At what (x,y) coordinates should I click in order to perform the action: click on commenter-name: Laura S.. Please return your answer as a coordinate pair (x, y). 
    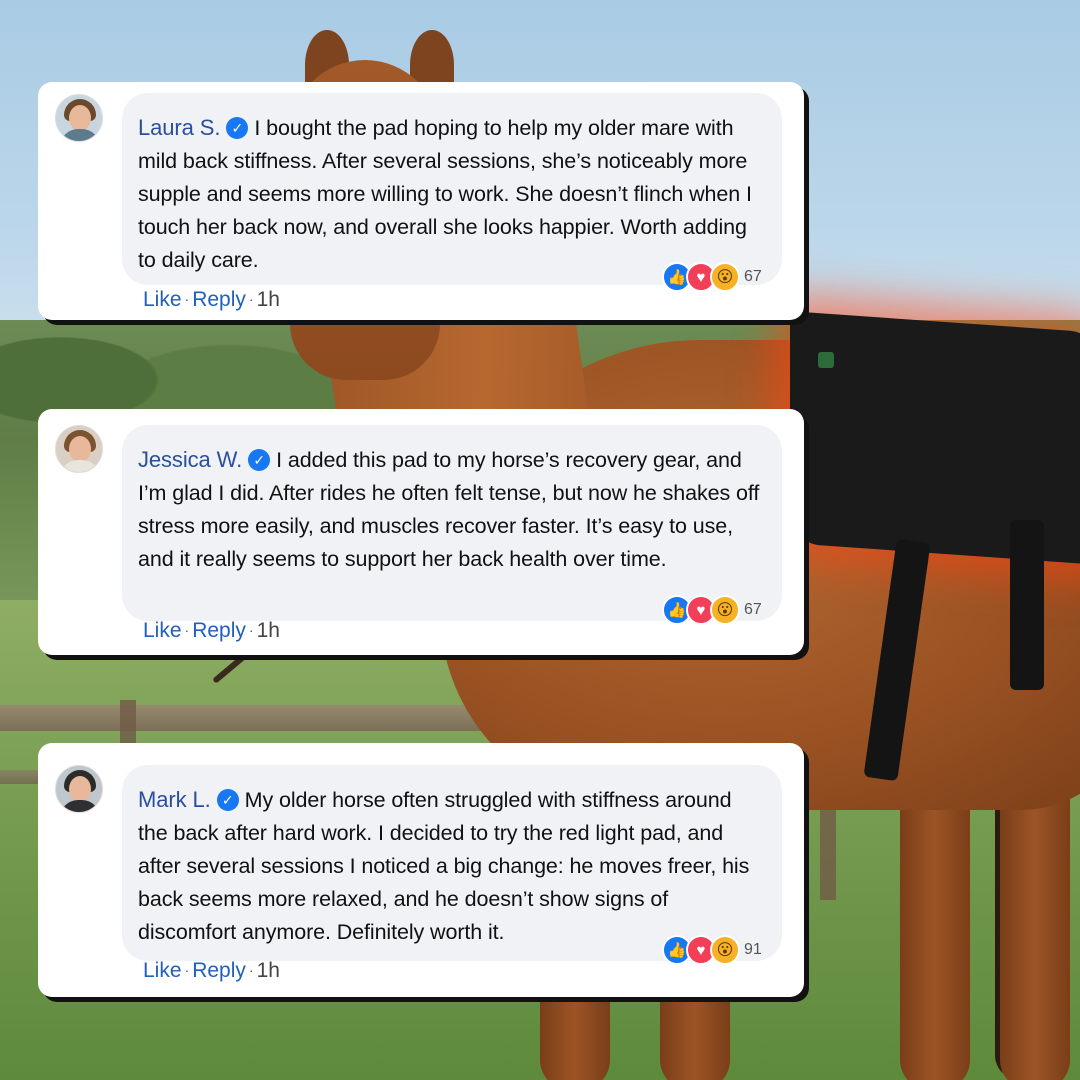
    Looking at the image, I should click on (179, 127).